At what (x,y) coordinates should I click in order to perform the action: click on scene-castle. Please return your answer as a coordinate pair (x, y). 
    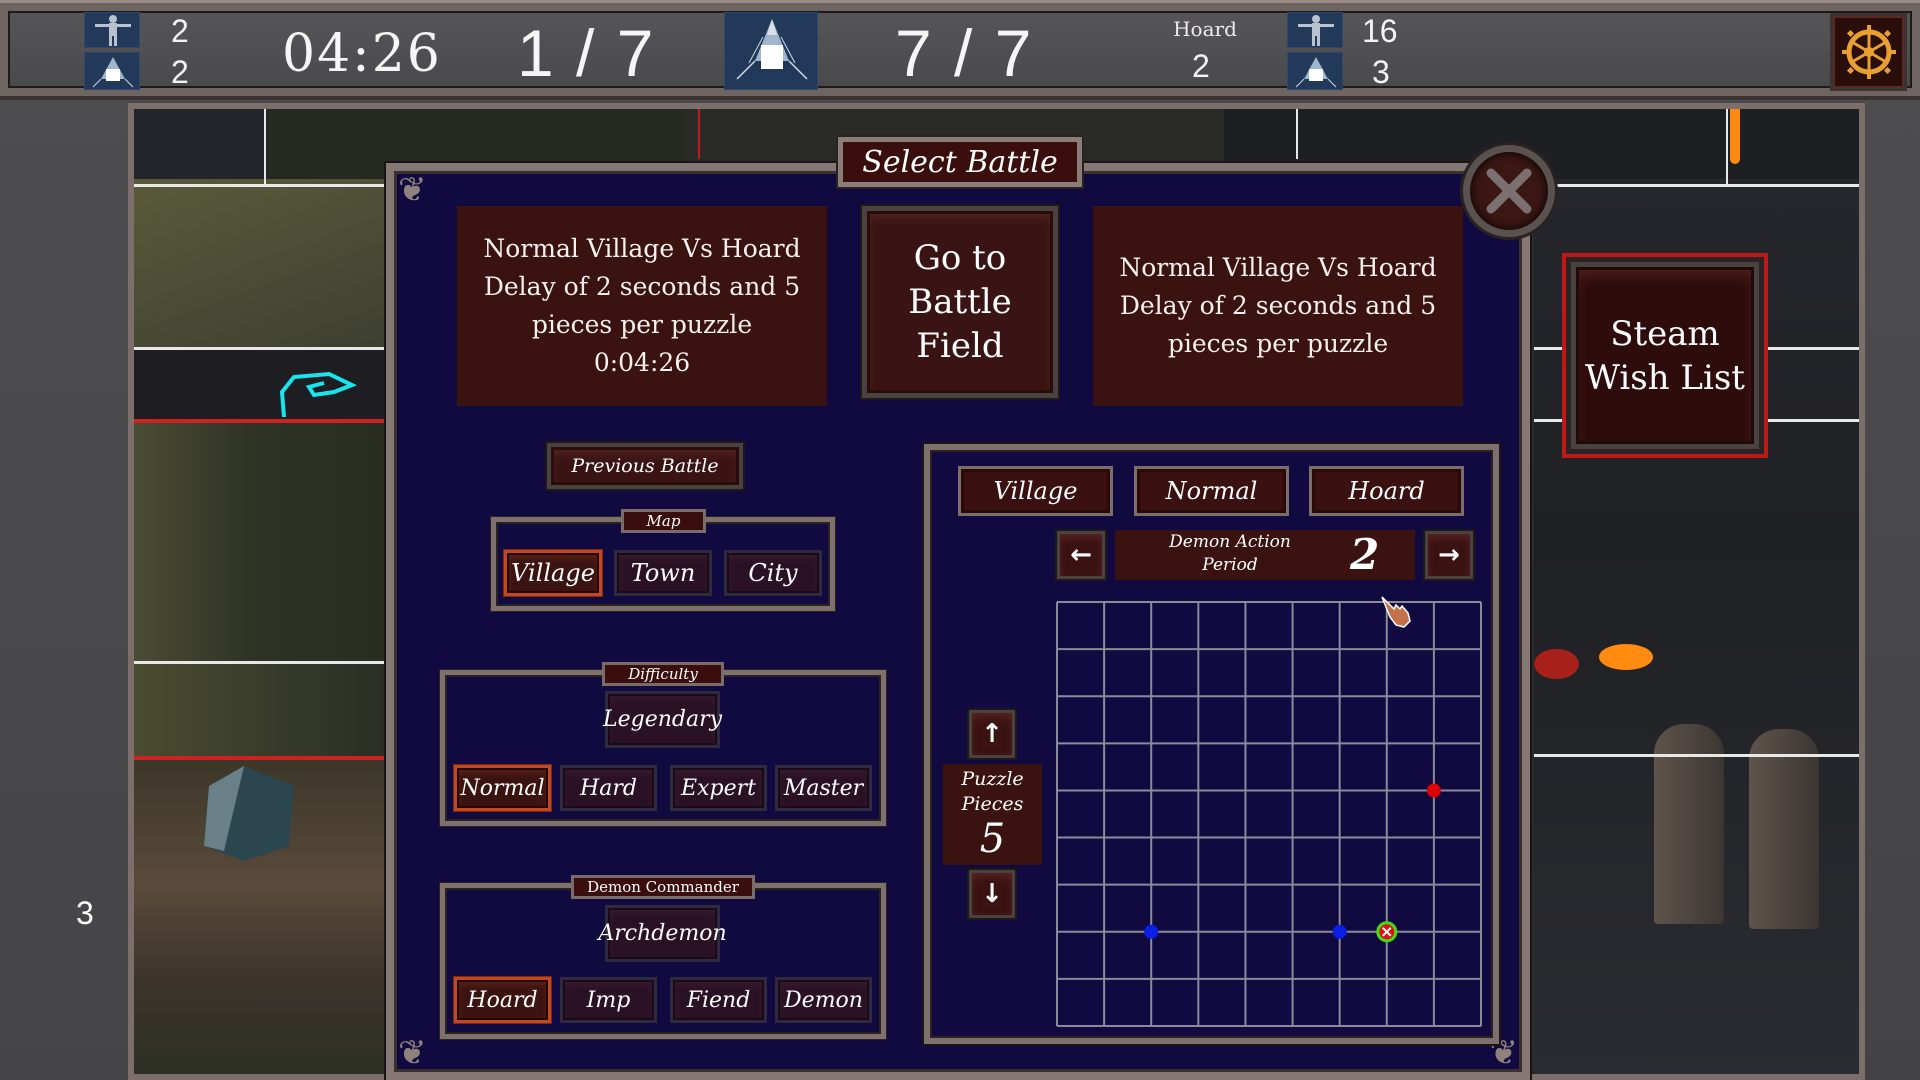
    Looking at the image, I should click on (259, 708).